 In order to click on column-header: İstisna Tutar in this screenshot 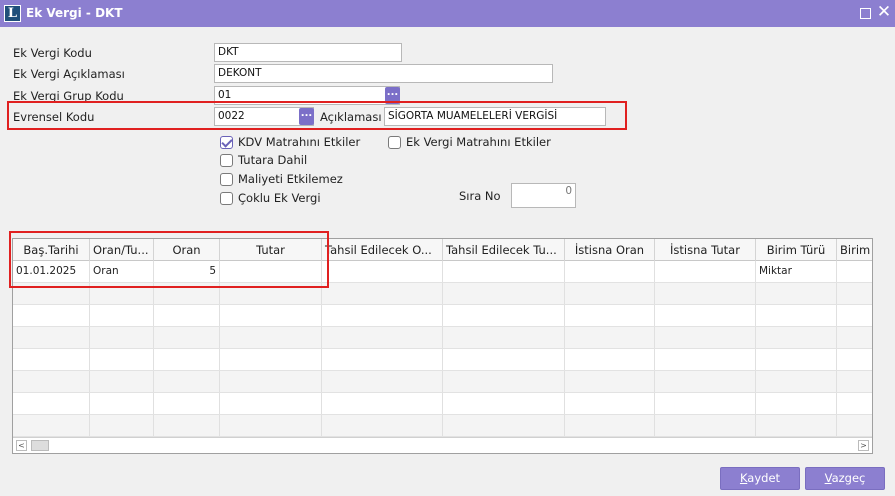, I will do `click(705, 250)`.